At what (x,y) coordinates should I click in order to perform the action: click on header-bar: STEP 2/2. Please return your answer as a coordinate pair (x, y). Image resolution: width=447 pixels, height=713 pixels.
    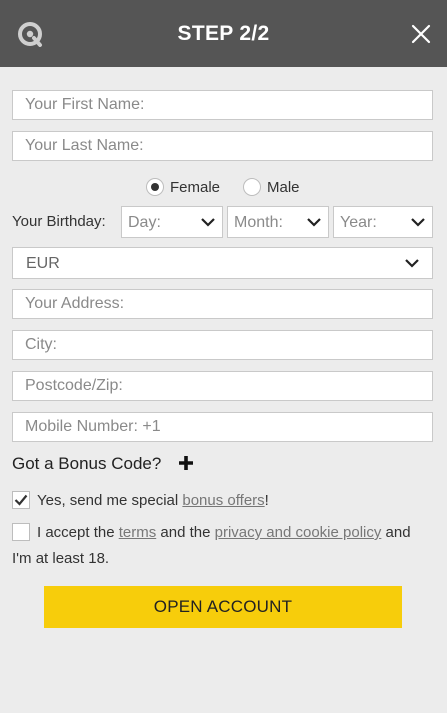
    Looking at the image, I should click on (223, 33).